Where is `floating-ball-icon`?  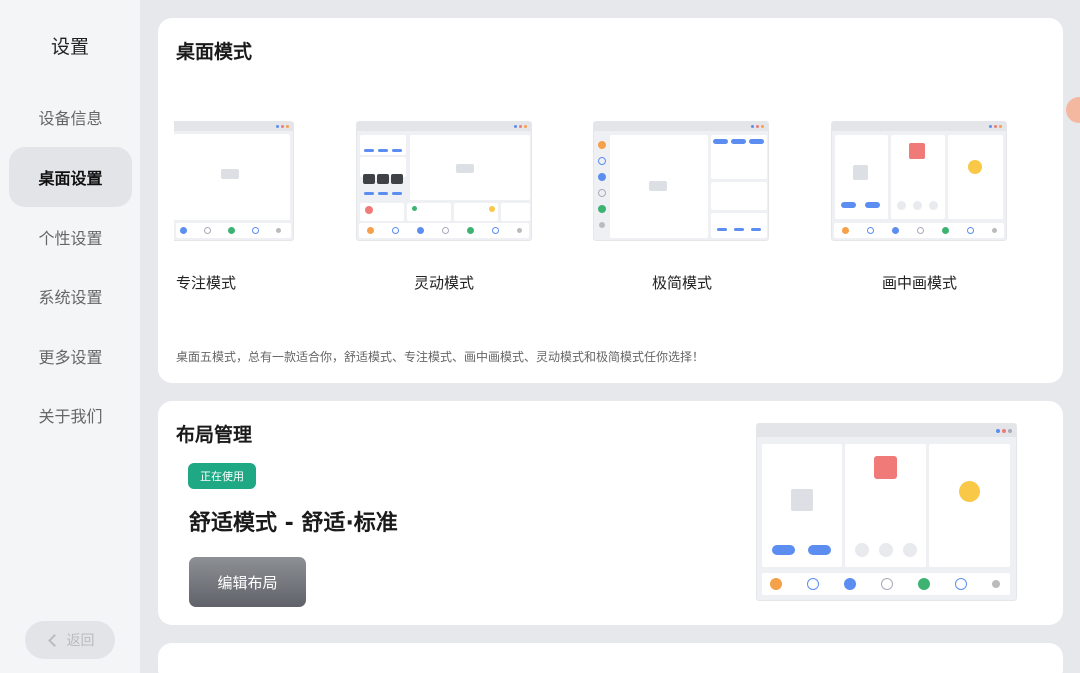
floating-ball-icon is located at coordinates (1073, 110).